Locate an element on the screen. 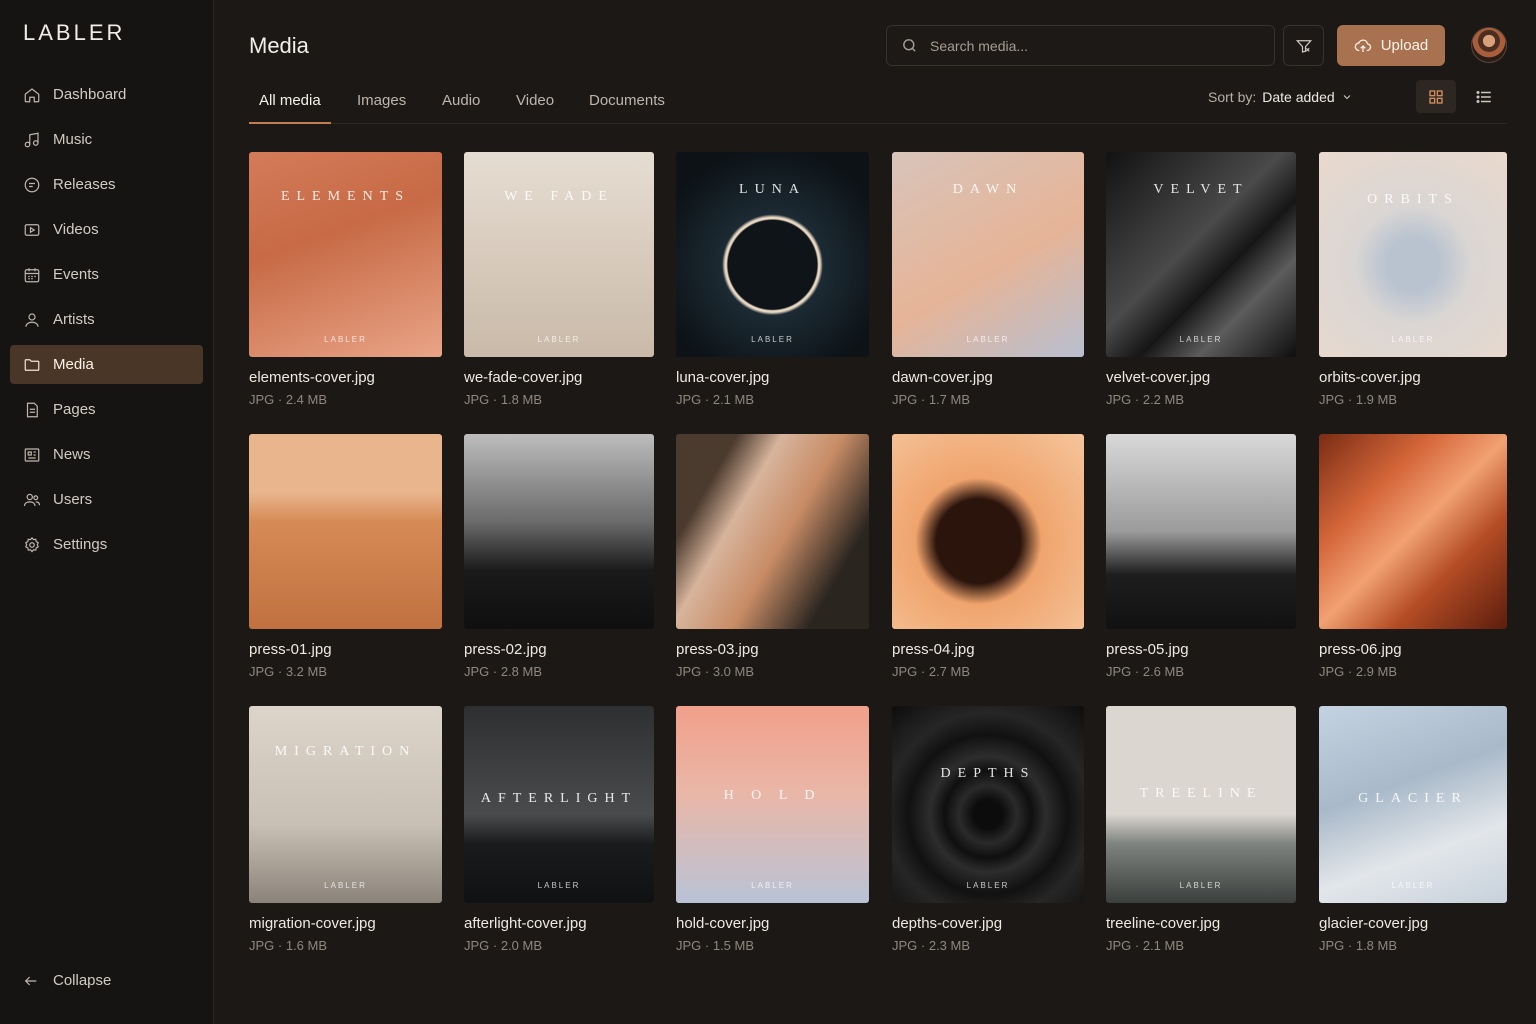 This screenshot has width=1536, height=1024. search-icon is located at coordinates (909, 45).